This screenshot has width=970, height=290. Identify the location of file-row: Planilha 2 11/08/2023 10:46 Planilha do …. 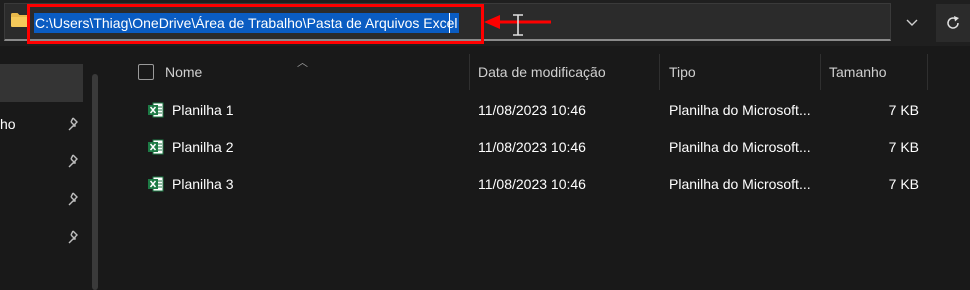
(537, 147).